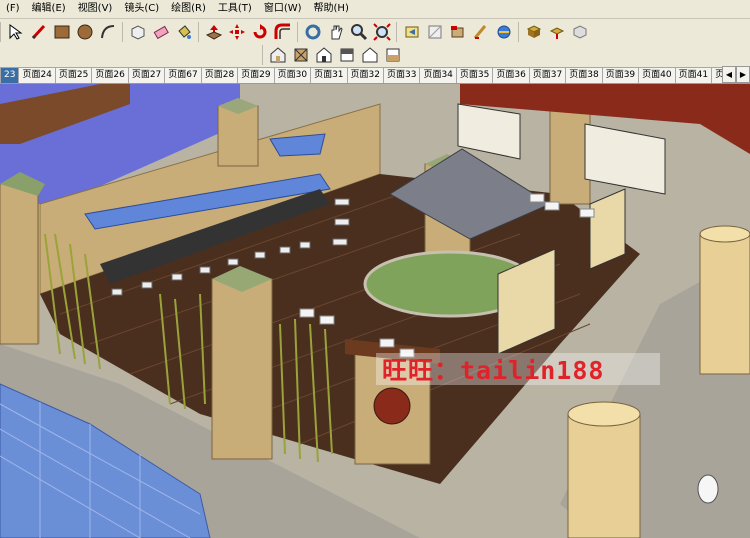 This screenshot has height=538, width=750. I want to click on scene-tab: 页面41, so click(693, 75).